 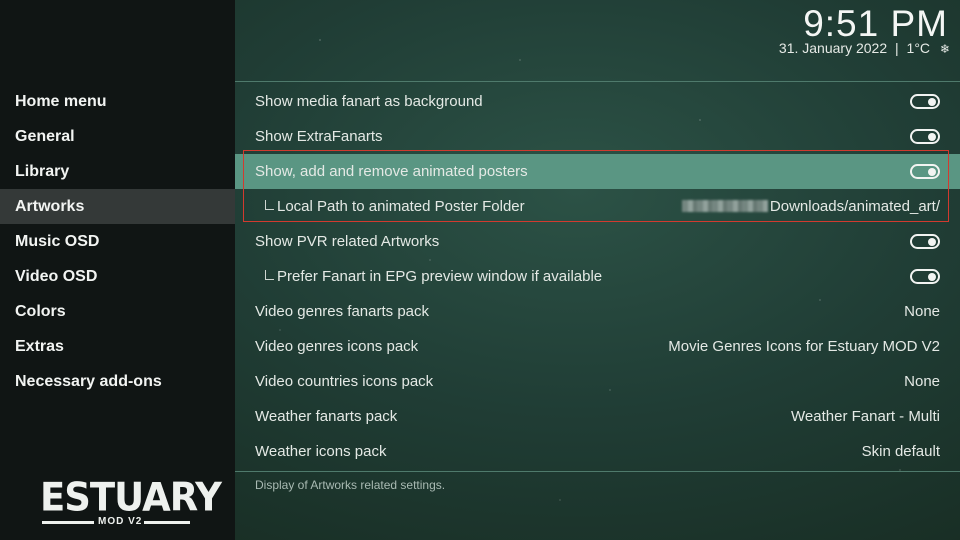 What do you see at coordinates (369, 101) in the screenshot?
I see `setting-label: Show media fanart as background` at bounding box center [369, 101].